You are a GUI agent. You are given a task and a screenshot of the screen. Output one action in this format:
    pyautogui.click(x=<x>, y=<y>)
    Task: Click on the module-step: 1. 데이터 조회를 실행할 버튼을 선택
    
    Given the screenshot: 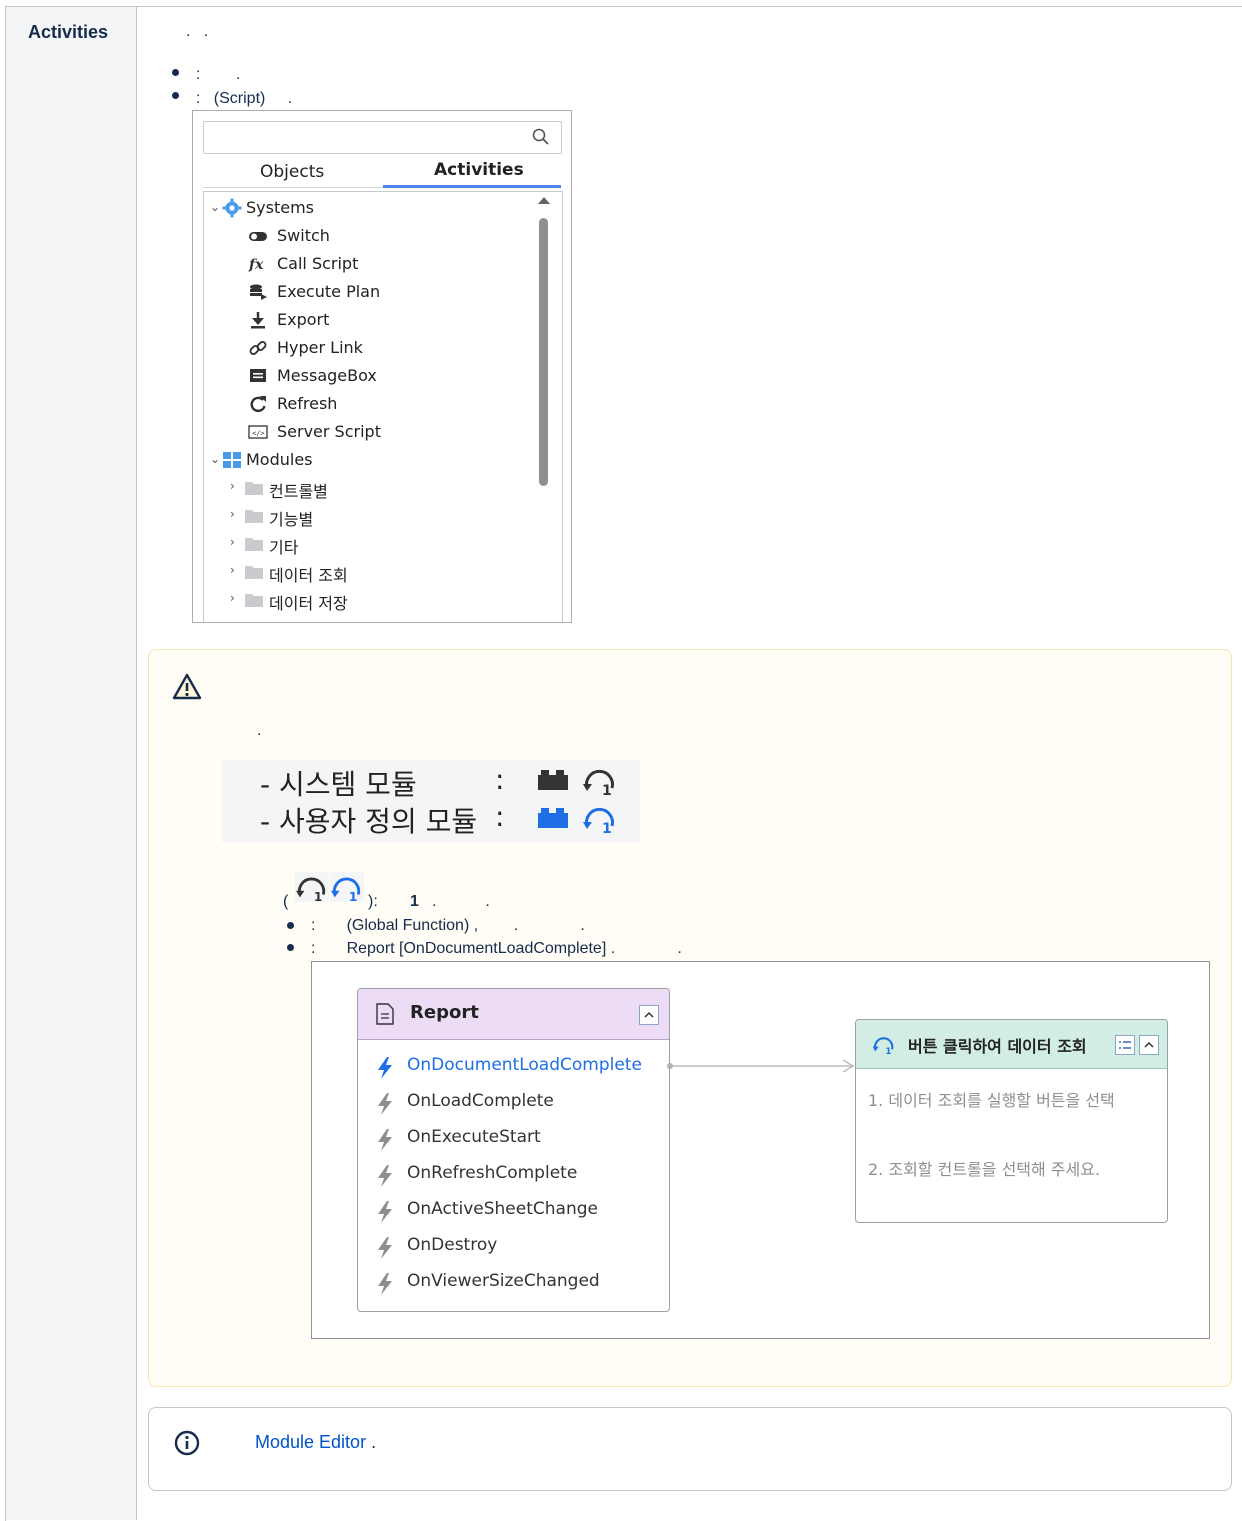 What is the action you would take?
    pyautogui.click(x=991, y=1100)
    